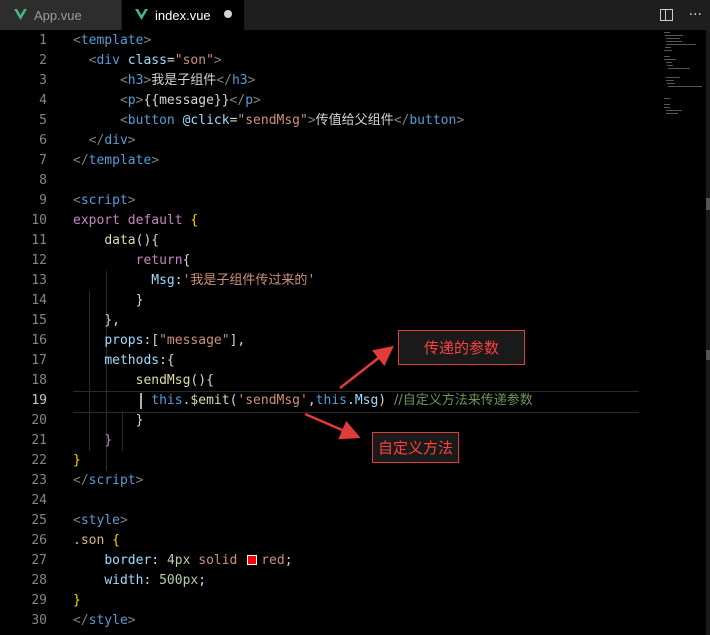 This screenshot has height=635, width=710. I want to click on code-text: .son {, so click(96, 540).